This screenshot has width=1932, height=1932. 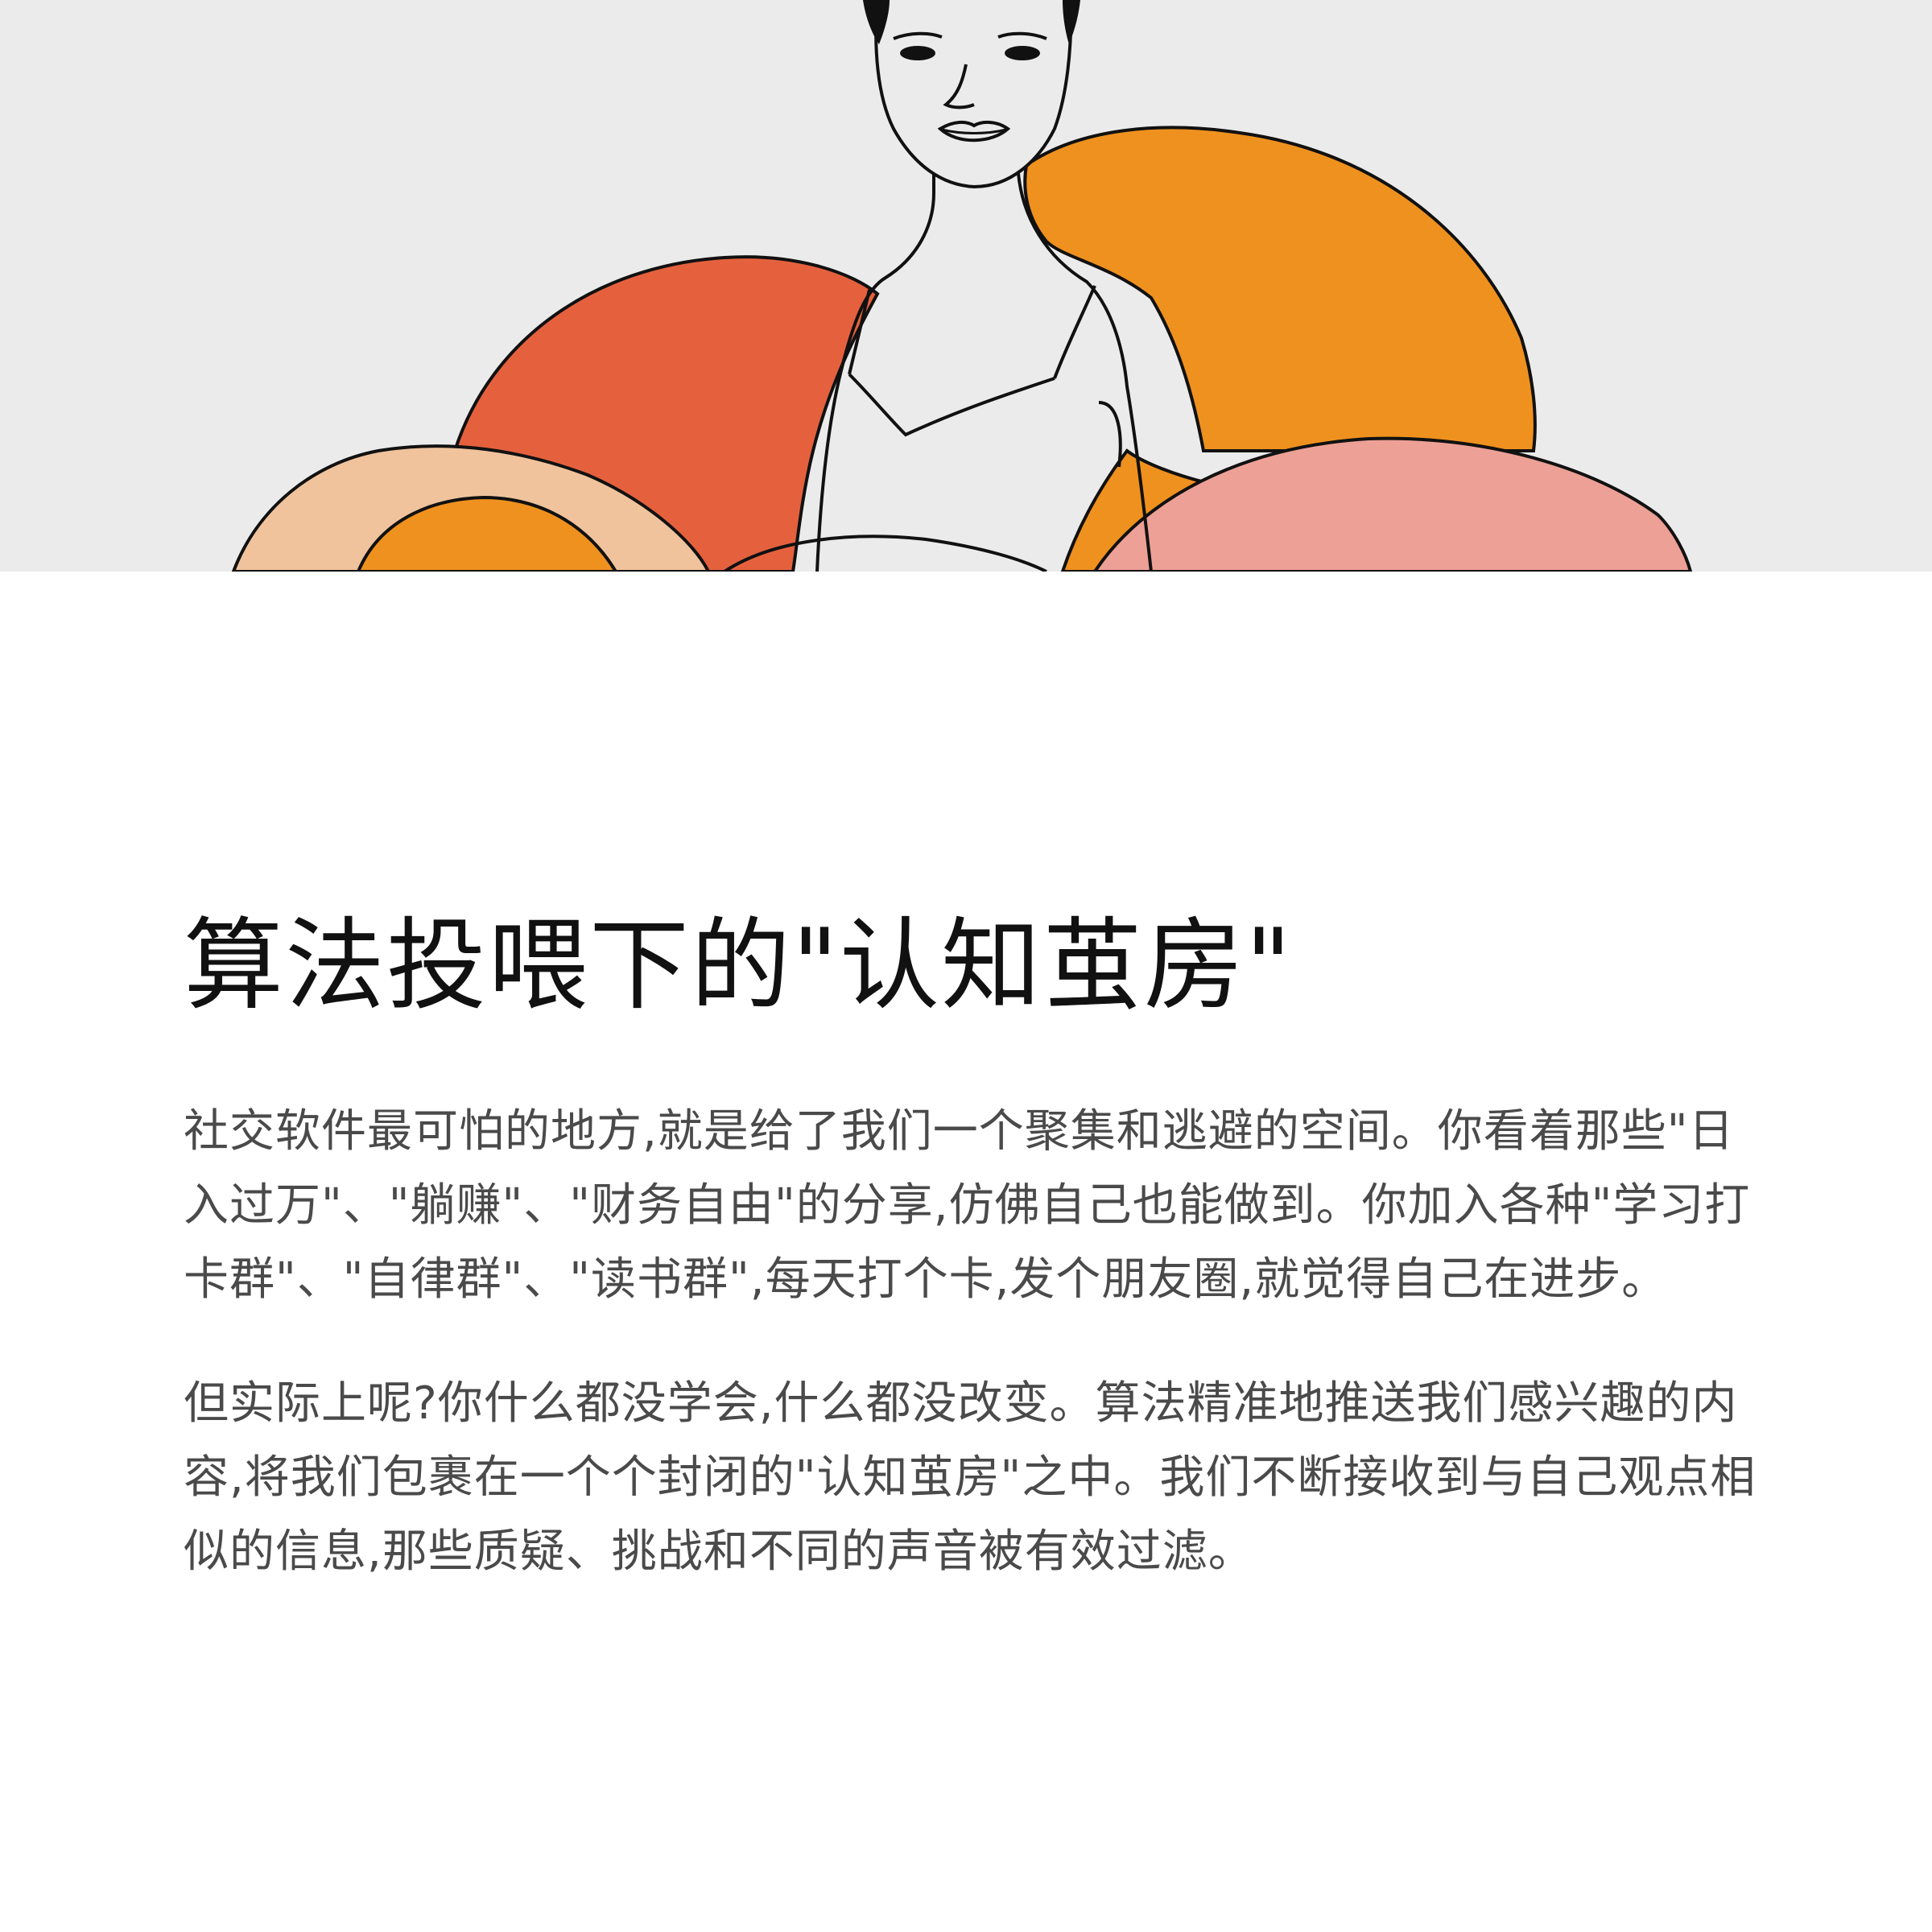 I want to click on left-eye, so click(x=917, y=53).